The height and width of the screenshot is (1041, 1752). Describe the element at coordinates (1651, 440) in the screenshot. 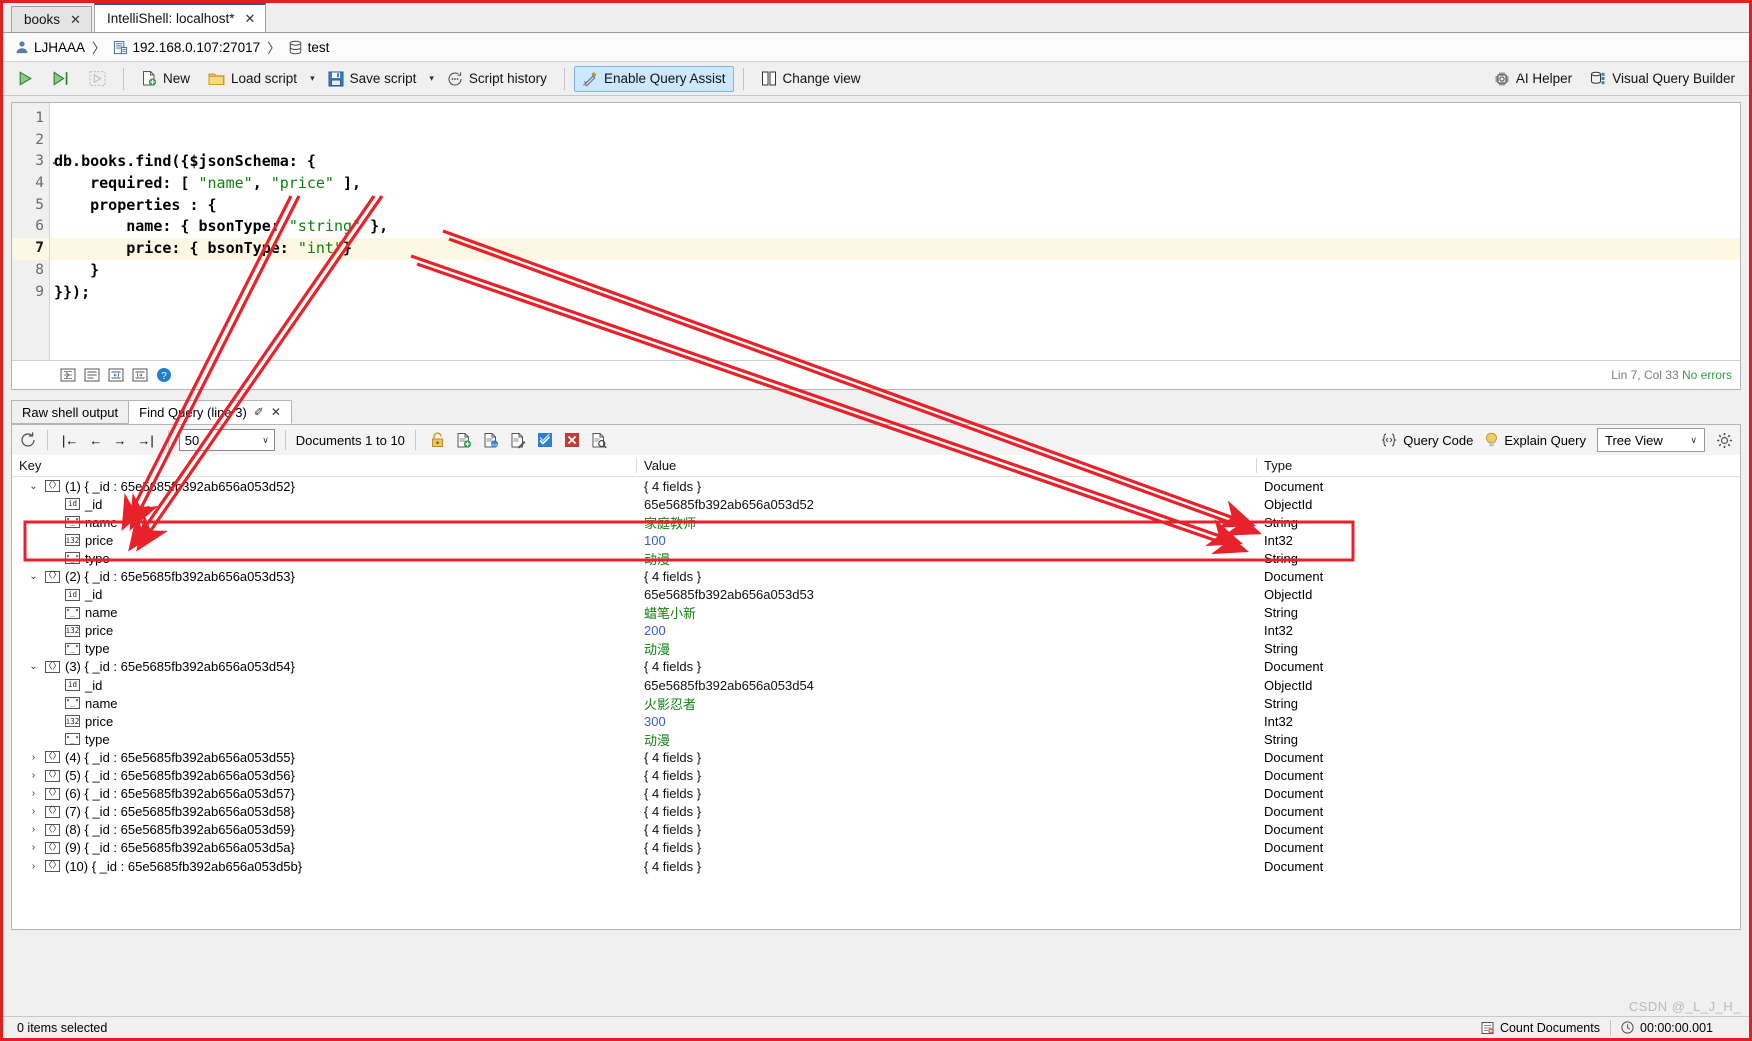

I see `view-mode-select: Tree View ∨` at that location.